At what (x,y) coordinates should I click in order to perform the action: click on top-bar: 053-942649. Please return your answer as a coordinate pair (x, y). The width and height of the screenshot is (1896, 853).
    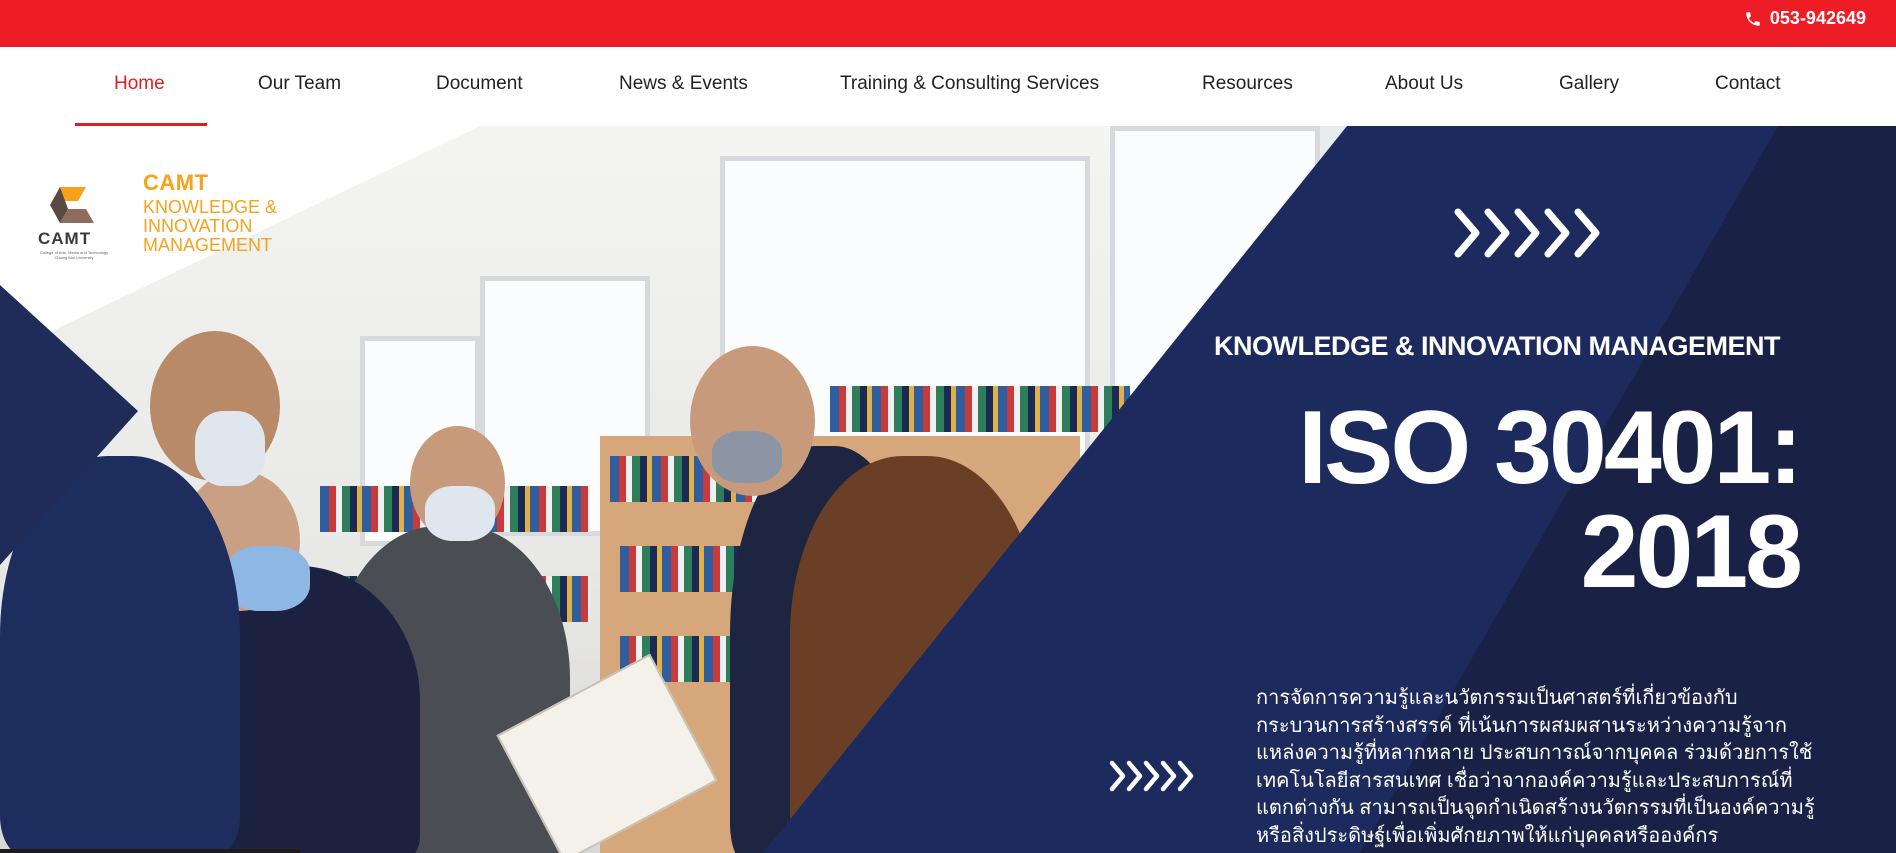
    Looking at the image, I should click on (948, 23).